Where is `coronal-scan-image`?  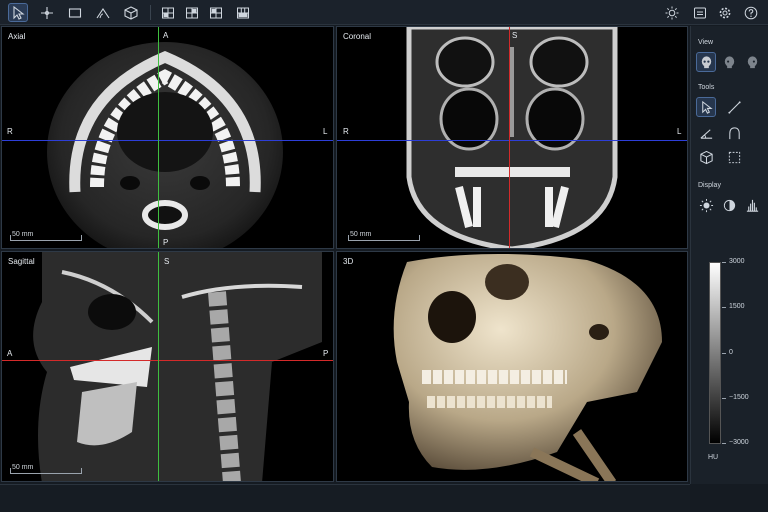
coronal-scan-image is located at coordinates (512, 137).